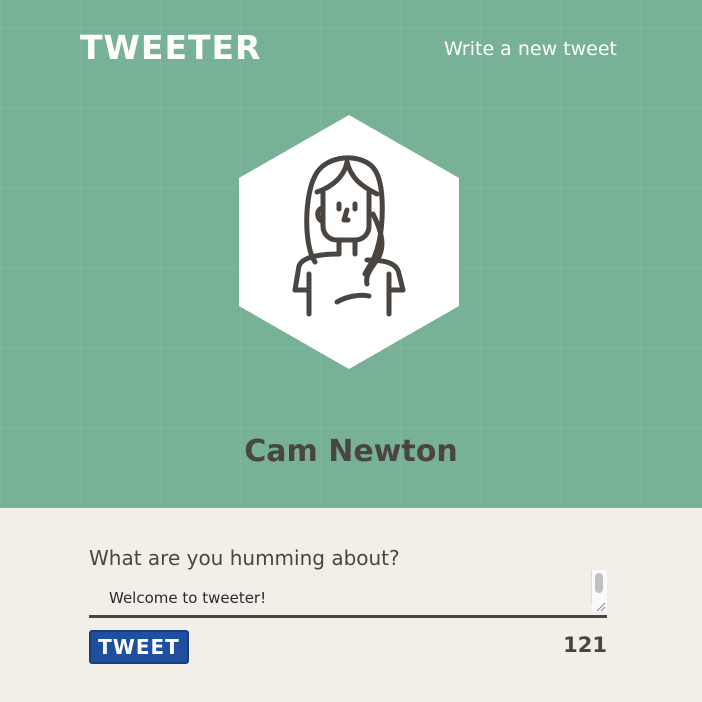  I want to click on app-logo: TWEETER, so click(170, 48).